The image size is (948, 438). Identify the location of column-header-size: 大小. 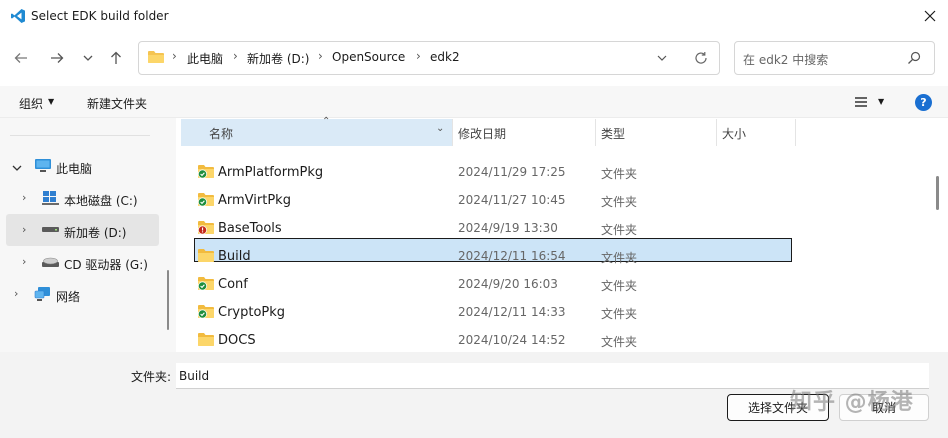
(734, 133).